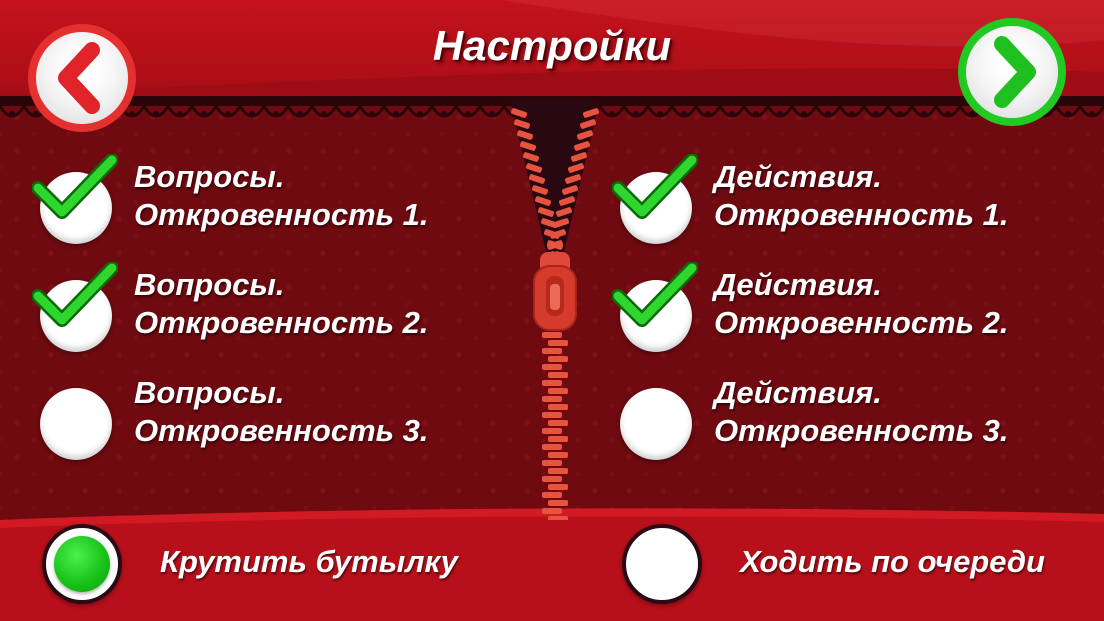  I want to click on chevron-right-icon, so click(1012, 72).